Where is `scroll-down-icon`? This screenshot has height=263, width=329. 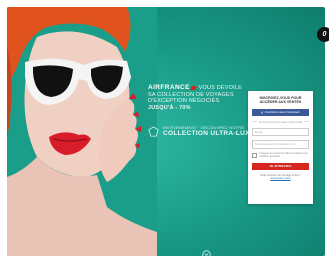
scroll-down-icon is located at coordinates (206, 253).